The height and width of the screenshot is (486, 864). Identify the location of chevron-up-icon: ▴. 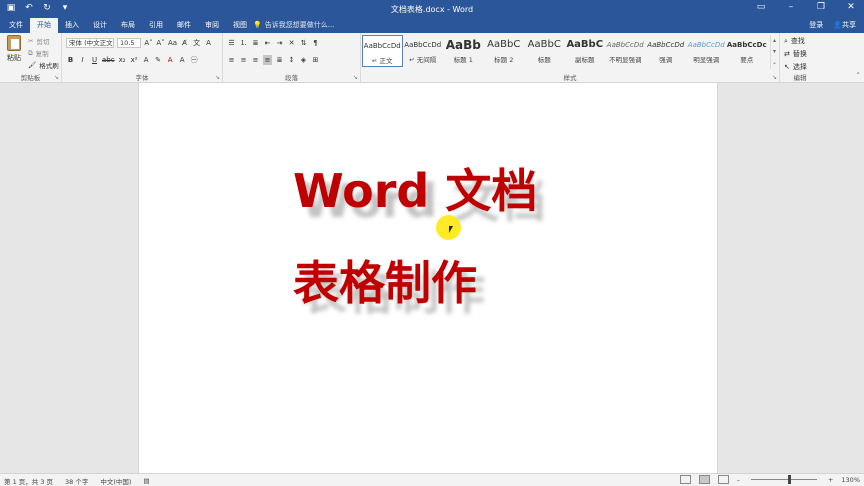
(774, 40).